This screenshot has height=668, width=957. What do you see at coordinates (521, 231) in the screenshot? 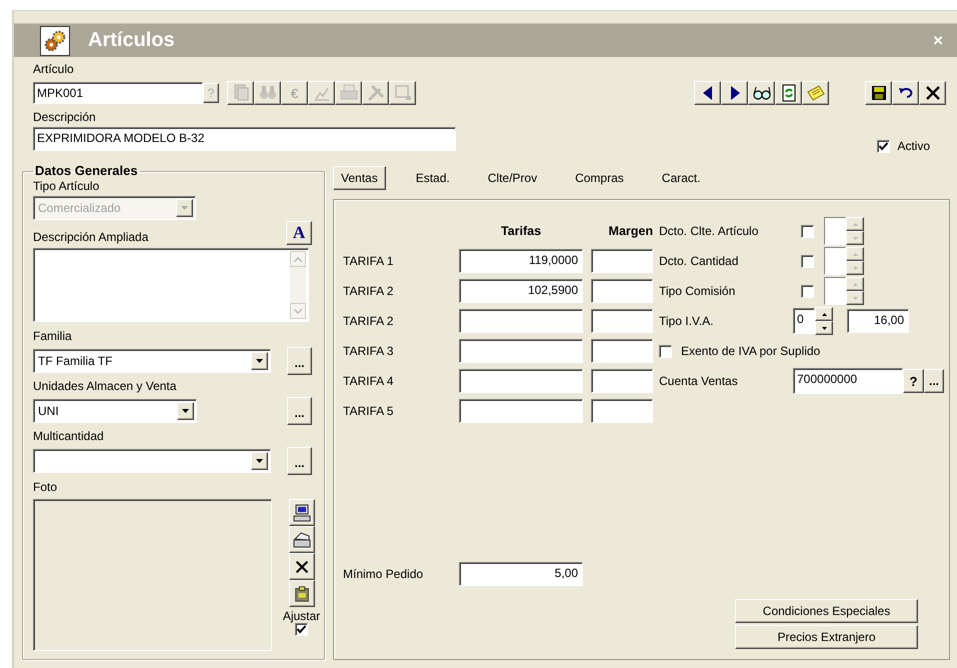
I see `column-header: Tarifas` at bounding box center [521, 231].